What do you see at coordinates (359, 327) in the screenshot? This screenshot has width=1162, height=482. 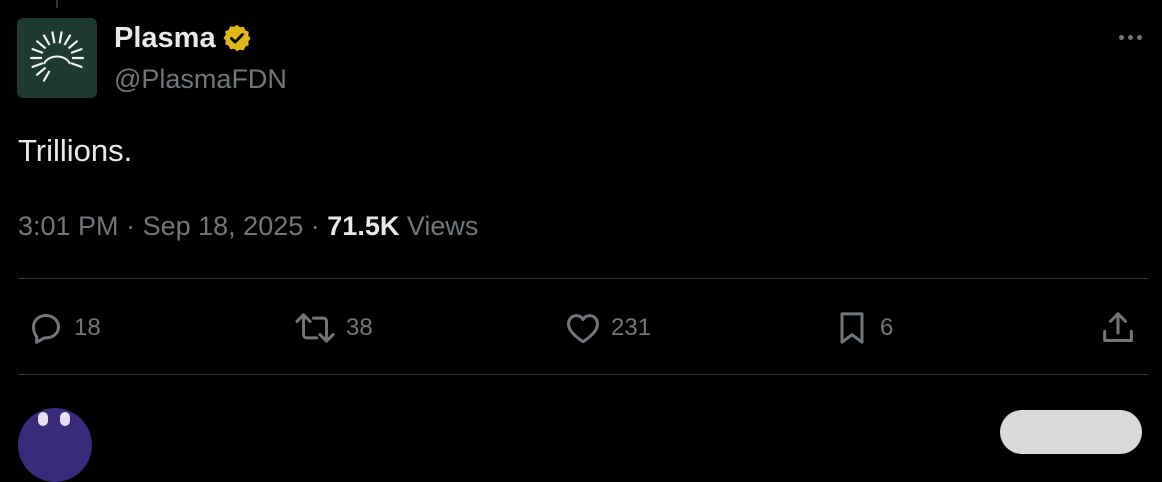 I see `repost-count: 38` at bounding box center [359, 327].